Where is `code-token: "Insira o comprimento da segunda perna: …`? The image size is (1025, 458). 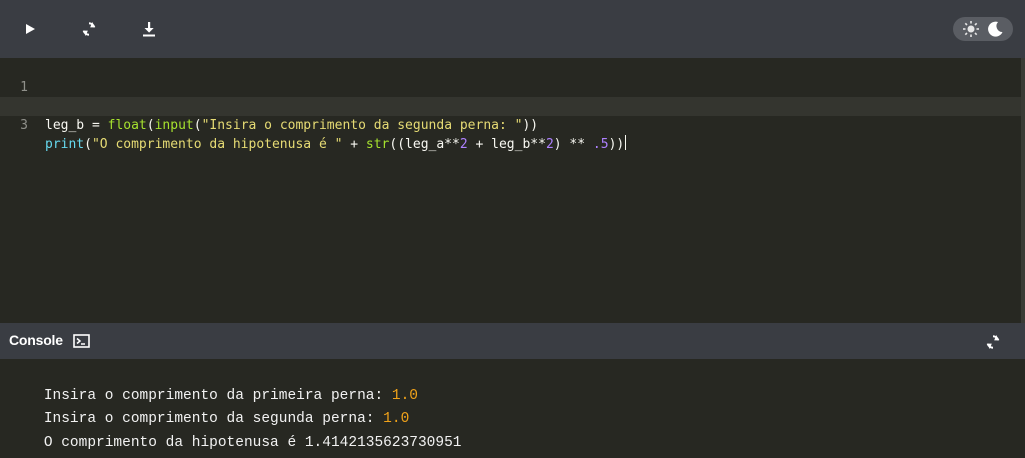
code-token: "Insira o comprimento da segunda perna: … is located at coordinates (362, 125).